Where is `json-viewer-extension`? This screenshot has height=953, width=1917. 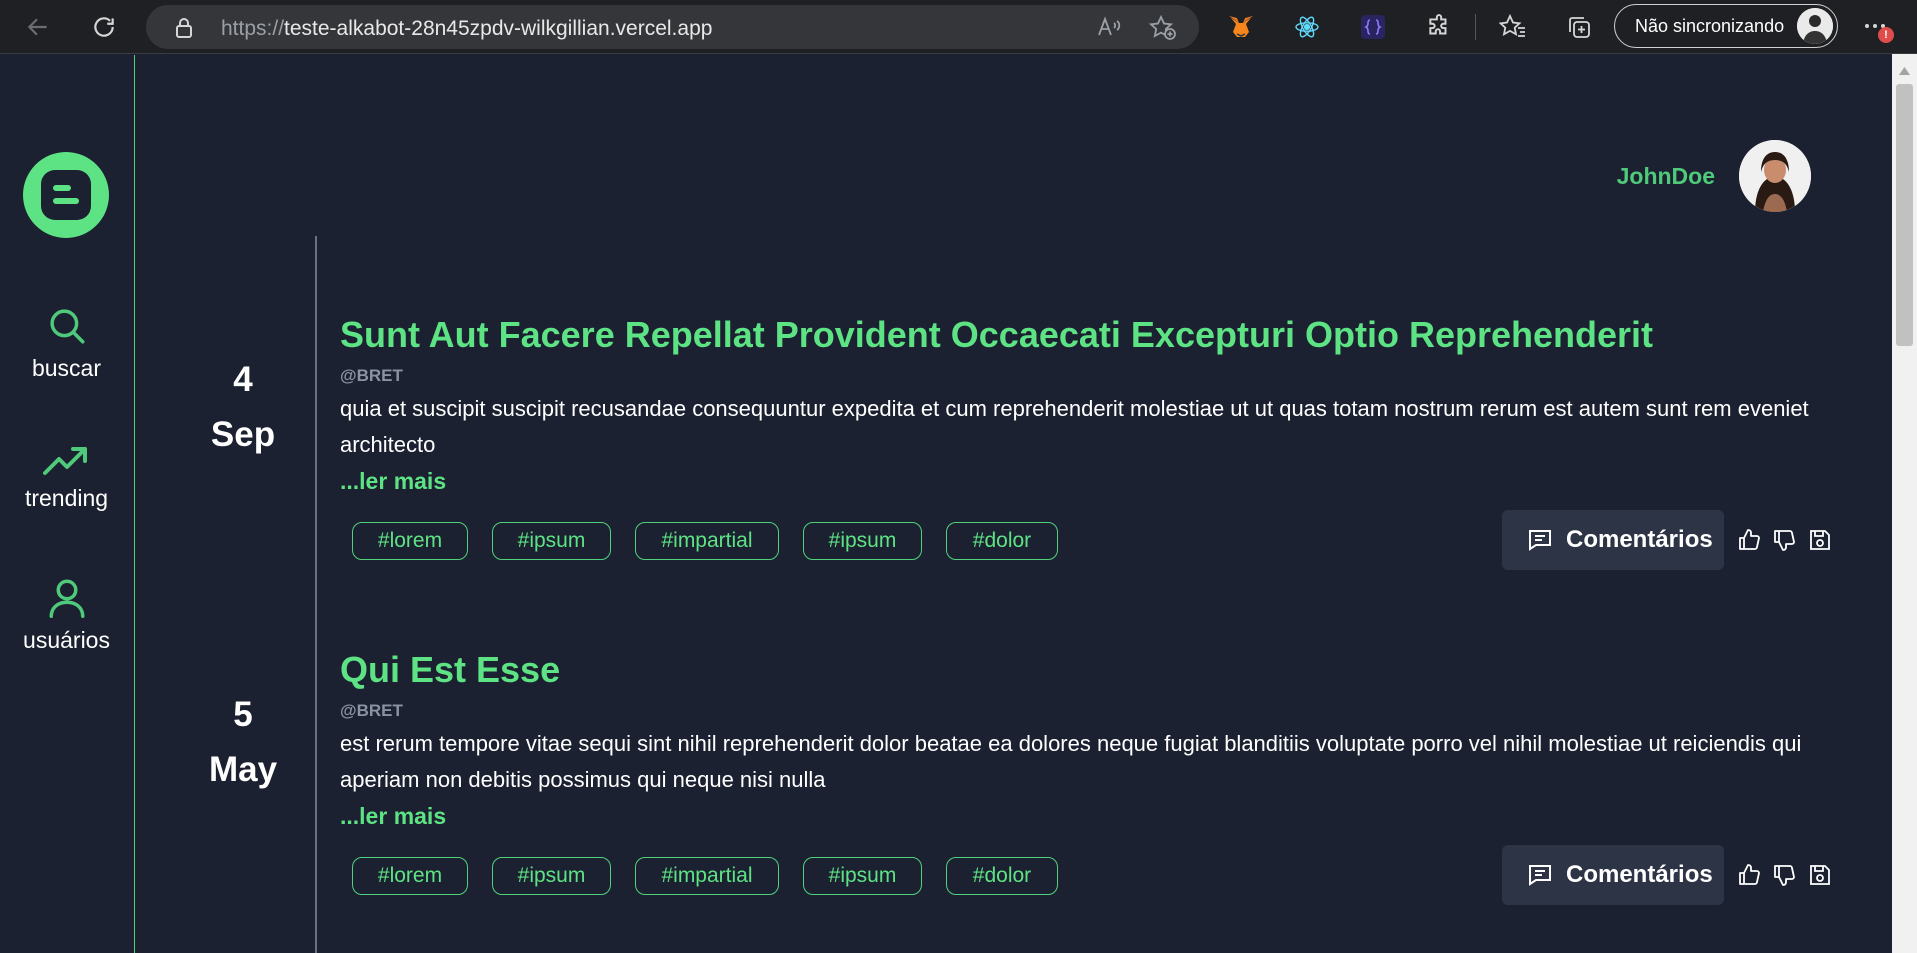 json-viewer-extension is located at coordinates (1373, 27).